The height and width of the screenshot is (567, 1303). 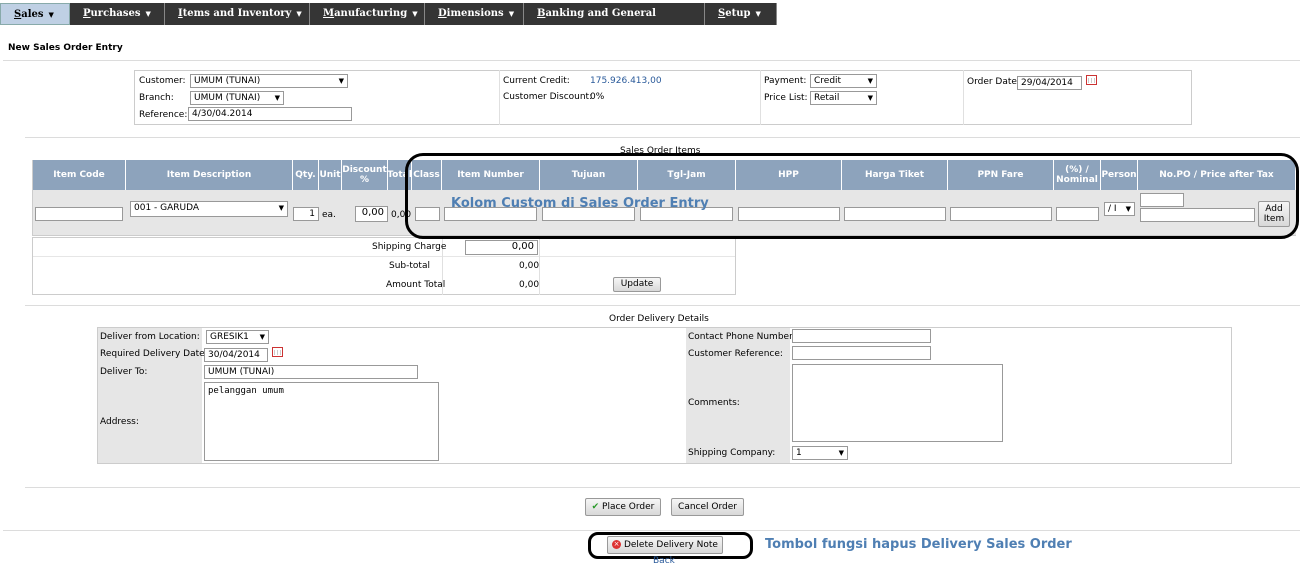 I want to click on amount-total-label: Amount Total, so click(x=416, y=285).